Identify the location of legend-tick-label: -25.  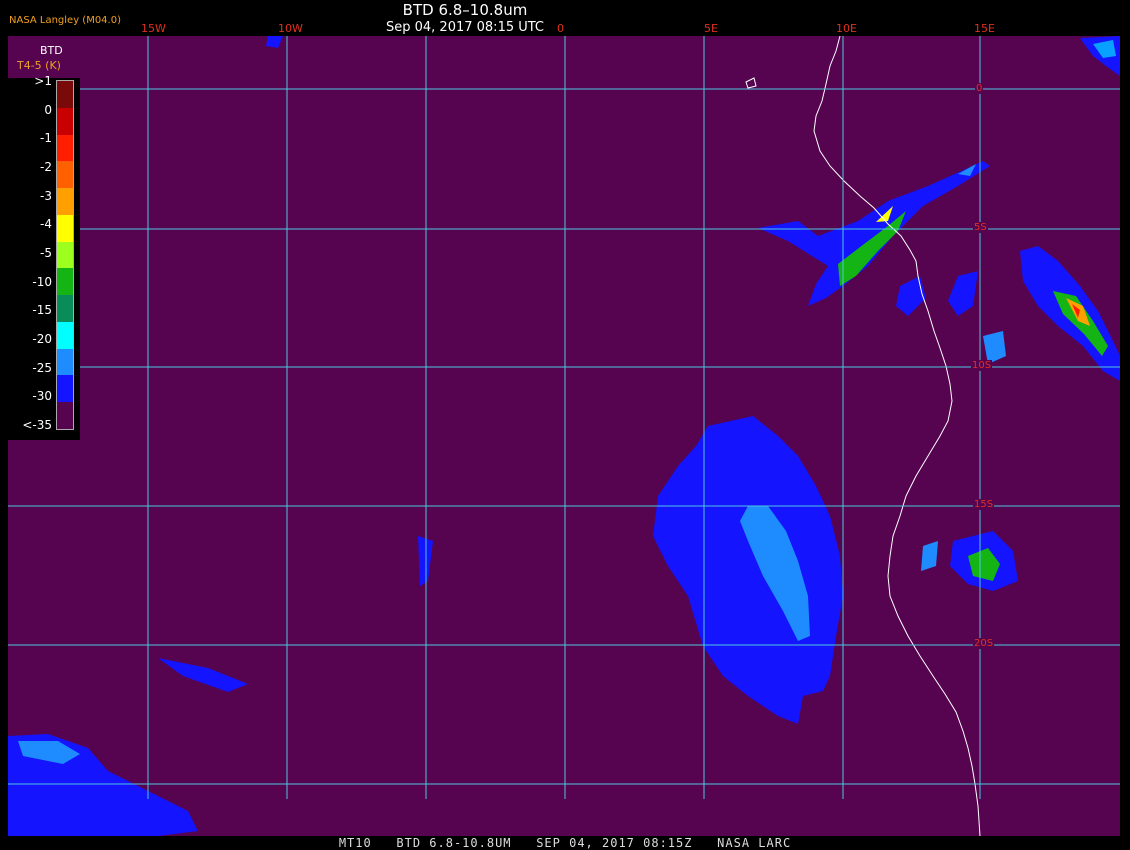
(42, 367).